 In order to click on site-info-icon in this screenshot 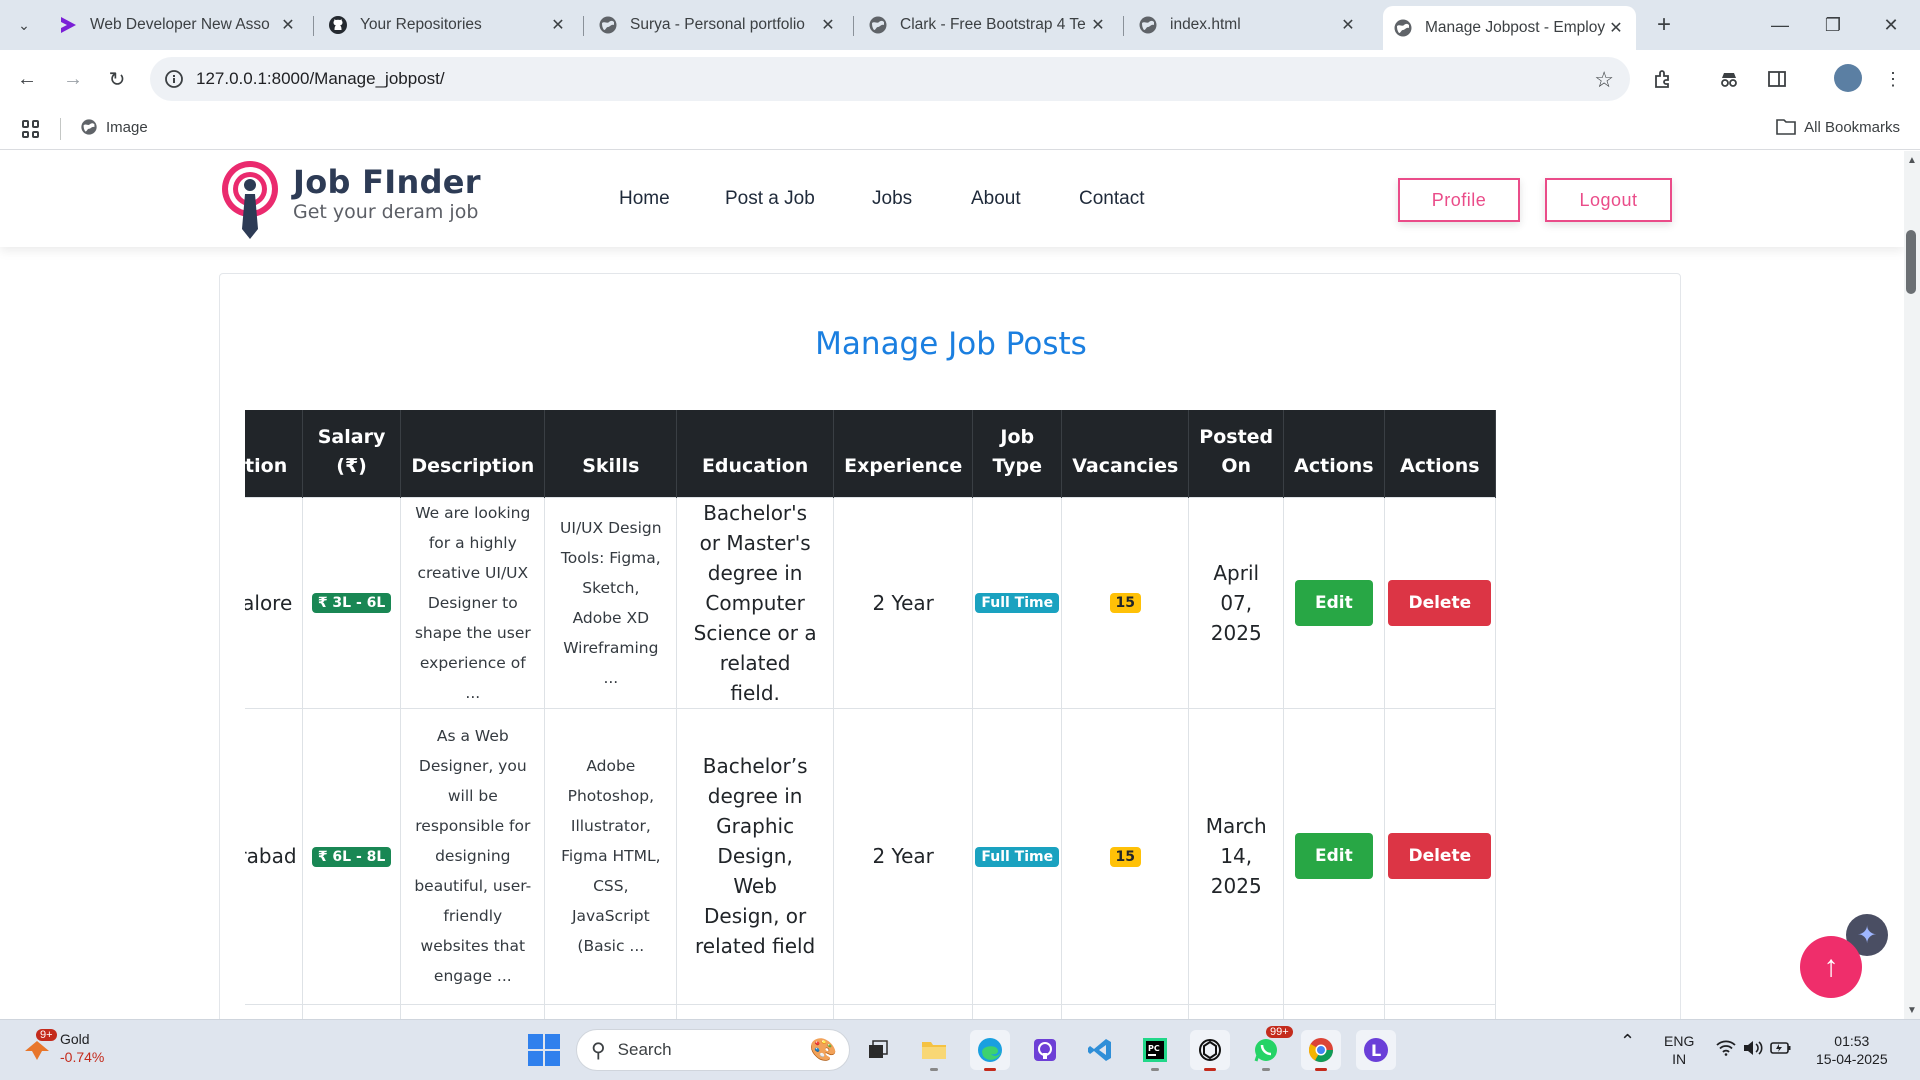, I will do `click(174, 79)`.